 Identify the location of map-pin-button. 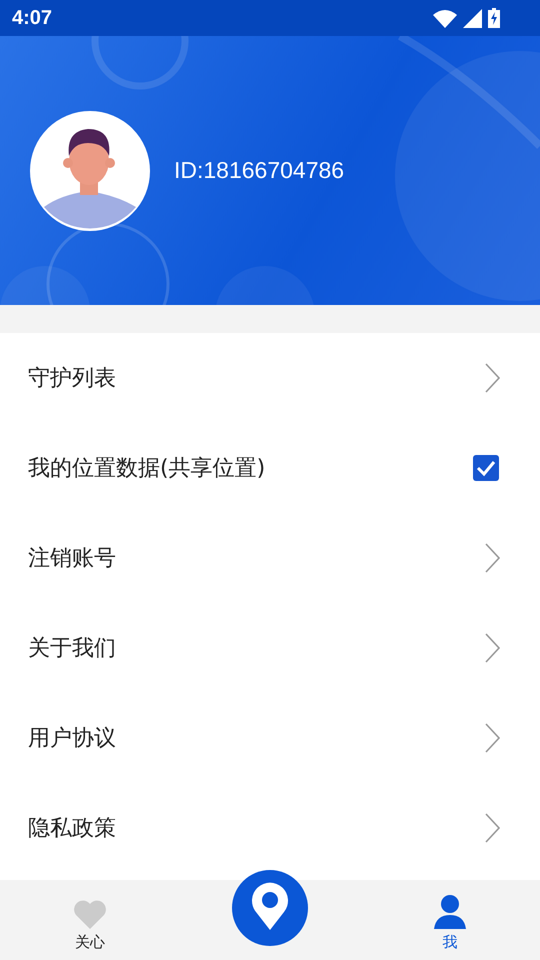
(270, 908).